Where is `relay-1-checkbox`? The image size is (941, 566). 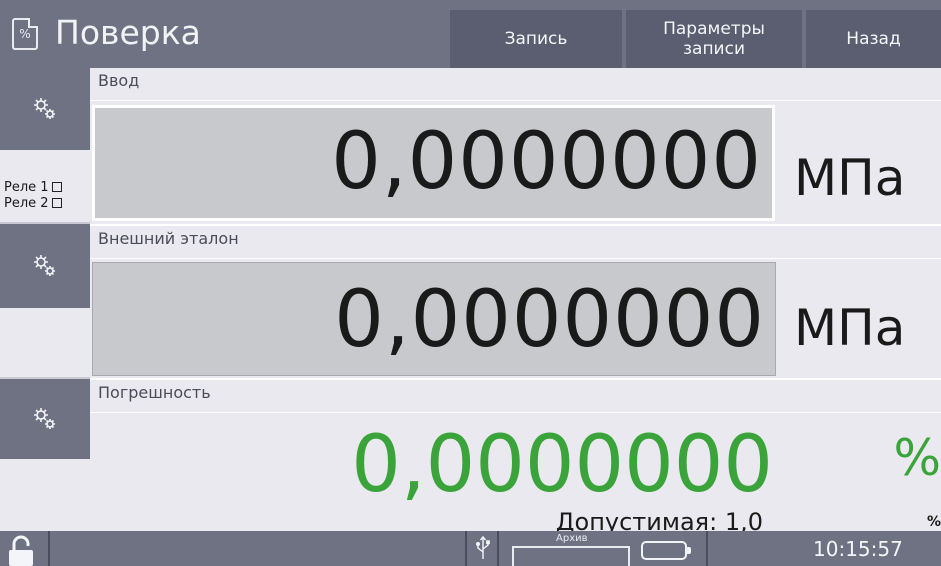 relay-1-checkbox is located at coordinates (56, 187).